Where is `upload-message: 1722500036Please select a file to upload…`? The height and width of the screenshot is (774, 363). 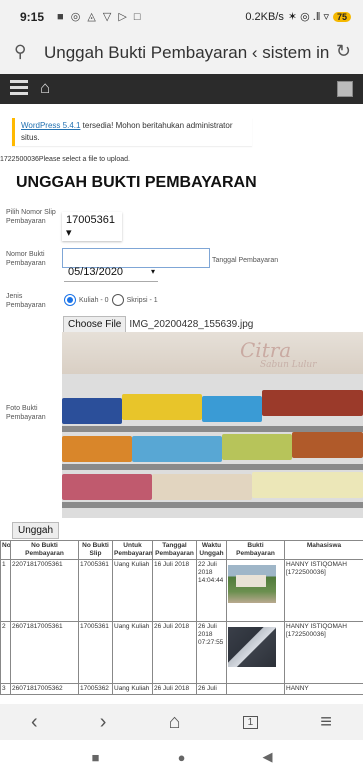
upload-message: 1722500036Please select a file to upload… is located at coordinates (65, 159).